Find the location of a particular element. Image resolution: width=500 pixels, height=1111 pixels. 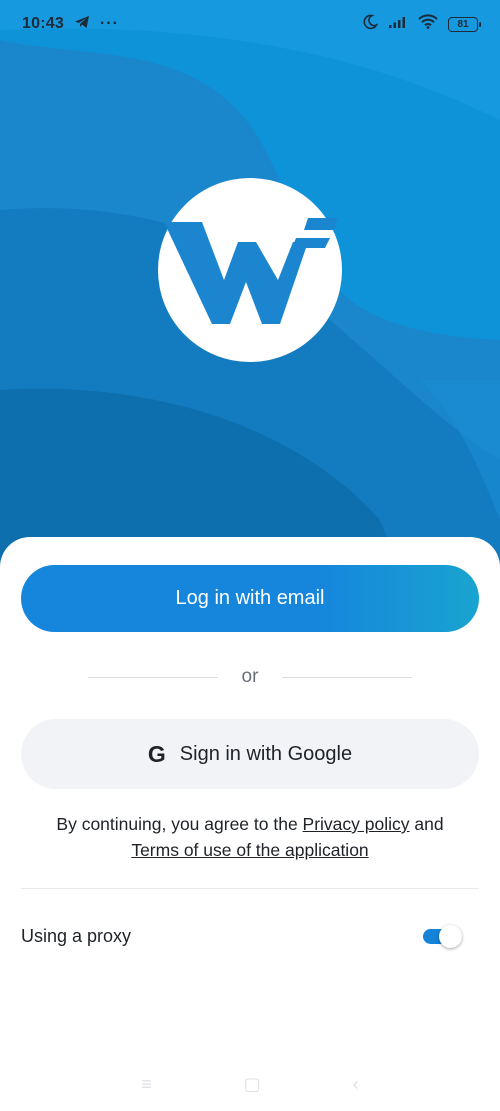

or-divider: or is located at coordinates (250, 677).